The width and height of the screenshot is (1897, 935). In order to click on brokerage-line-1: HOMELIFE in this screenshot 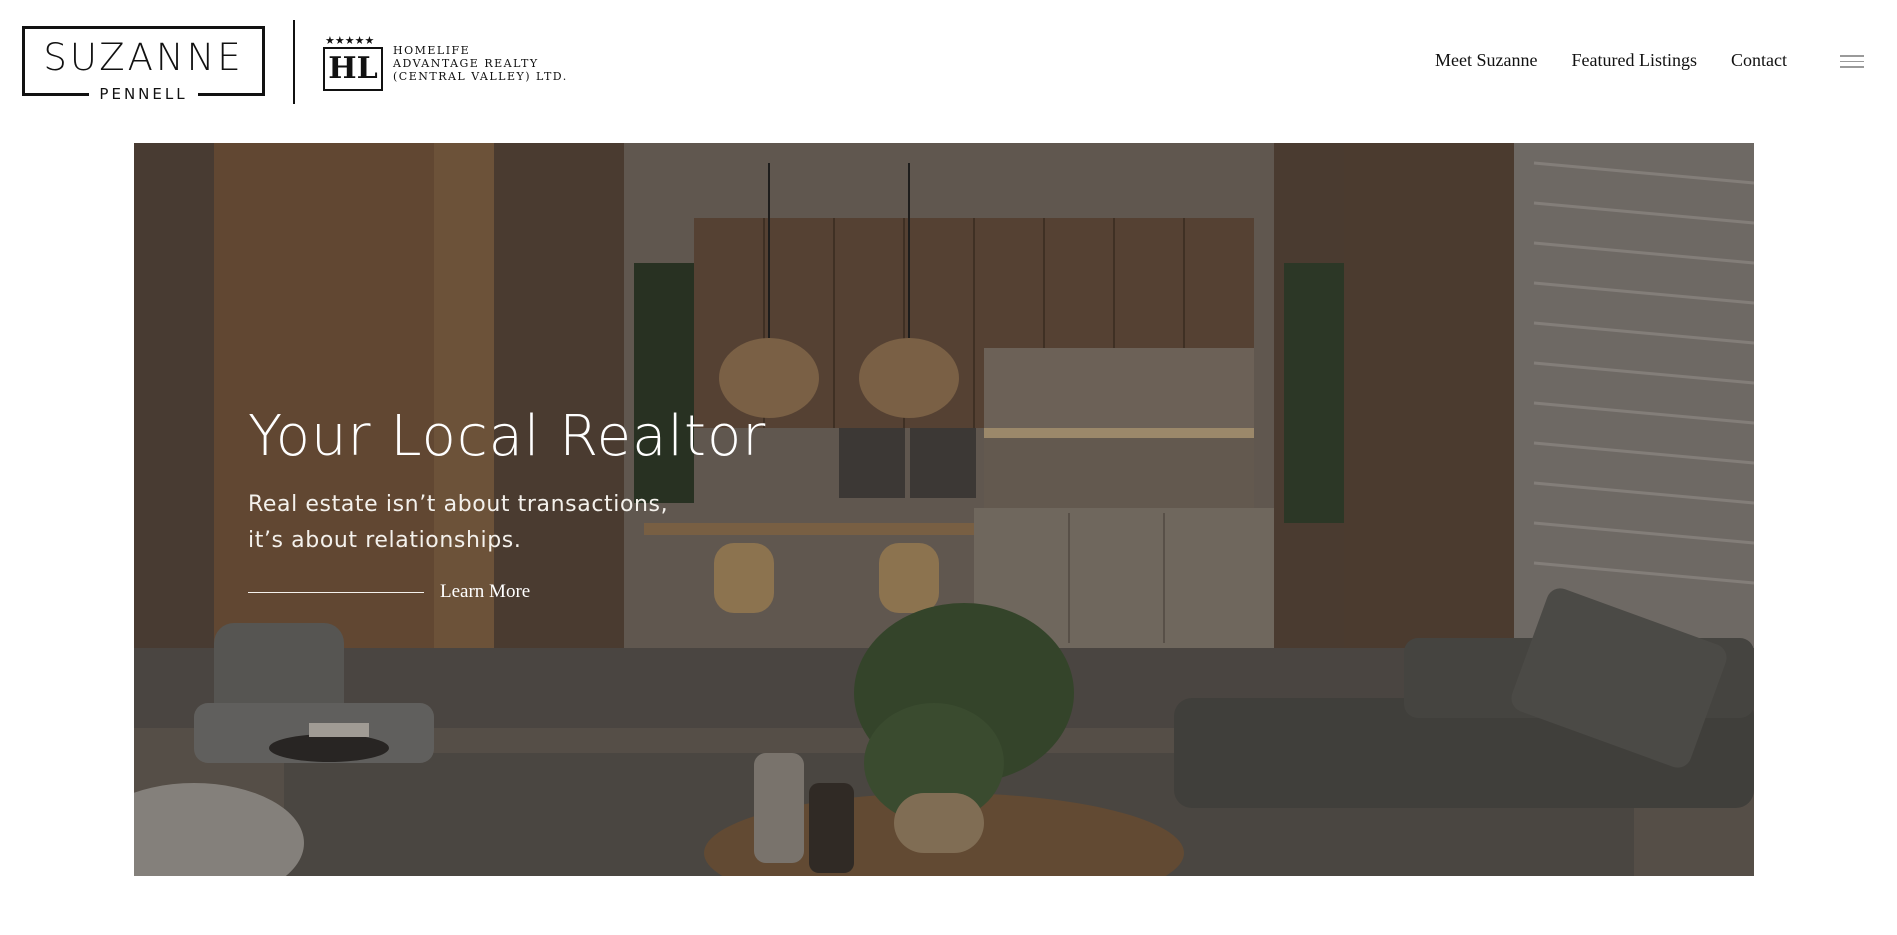, I will do `click(432, 50)`.